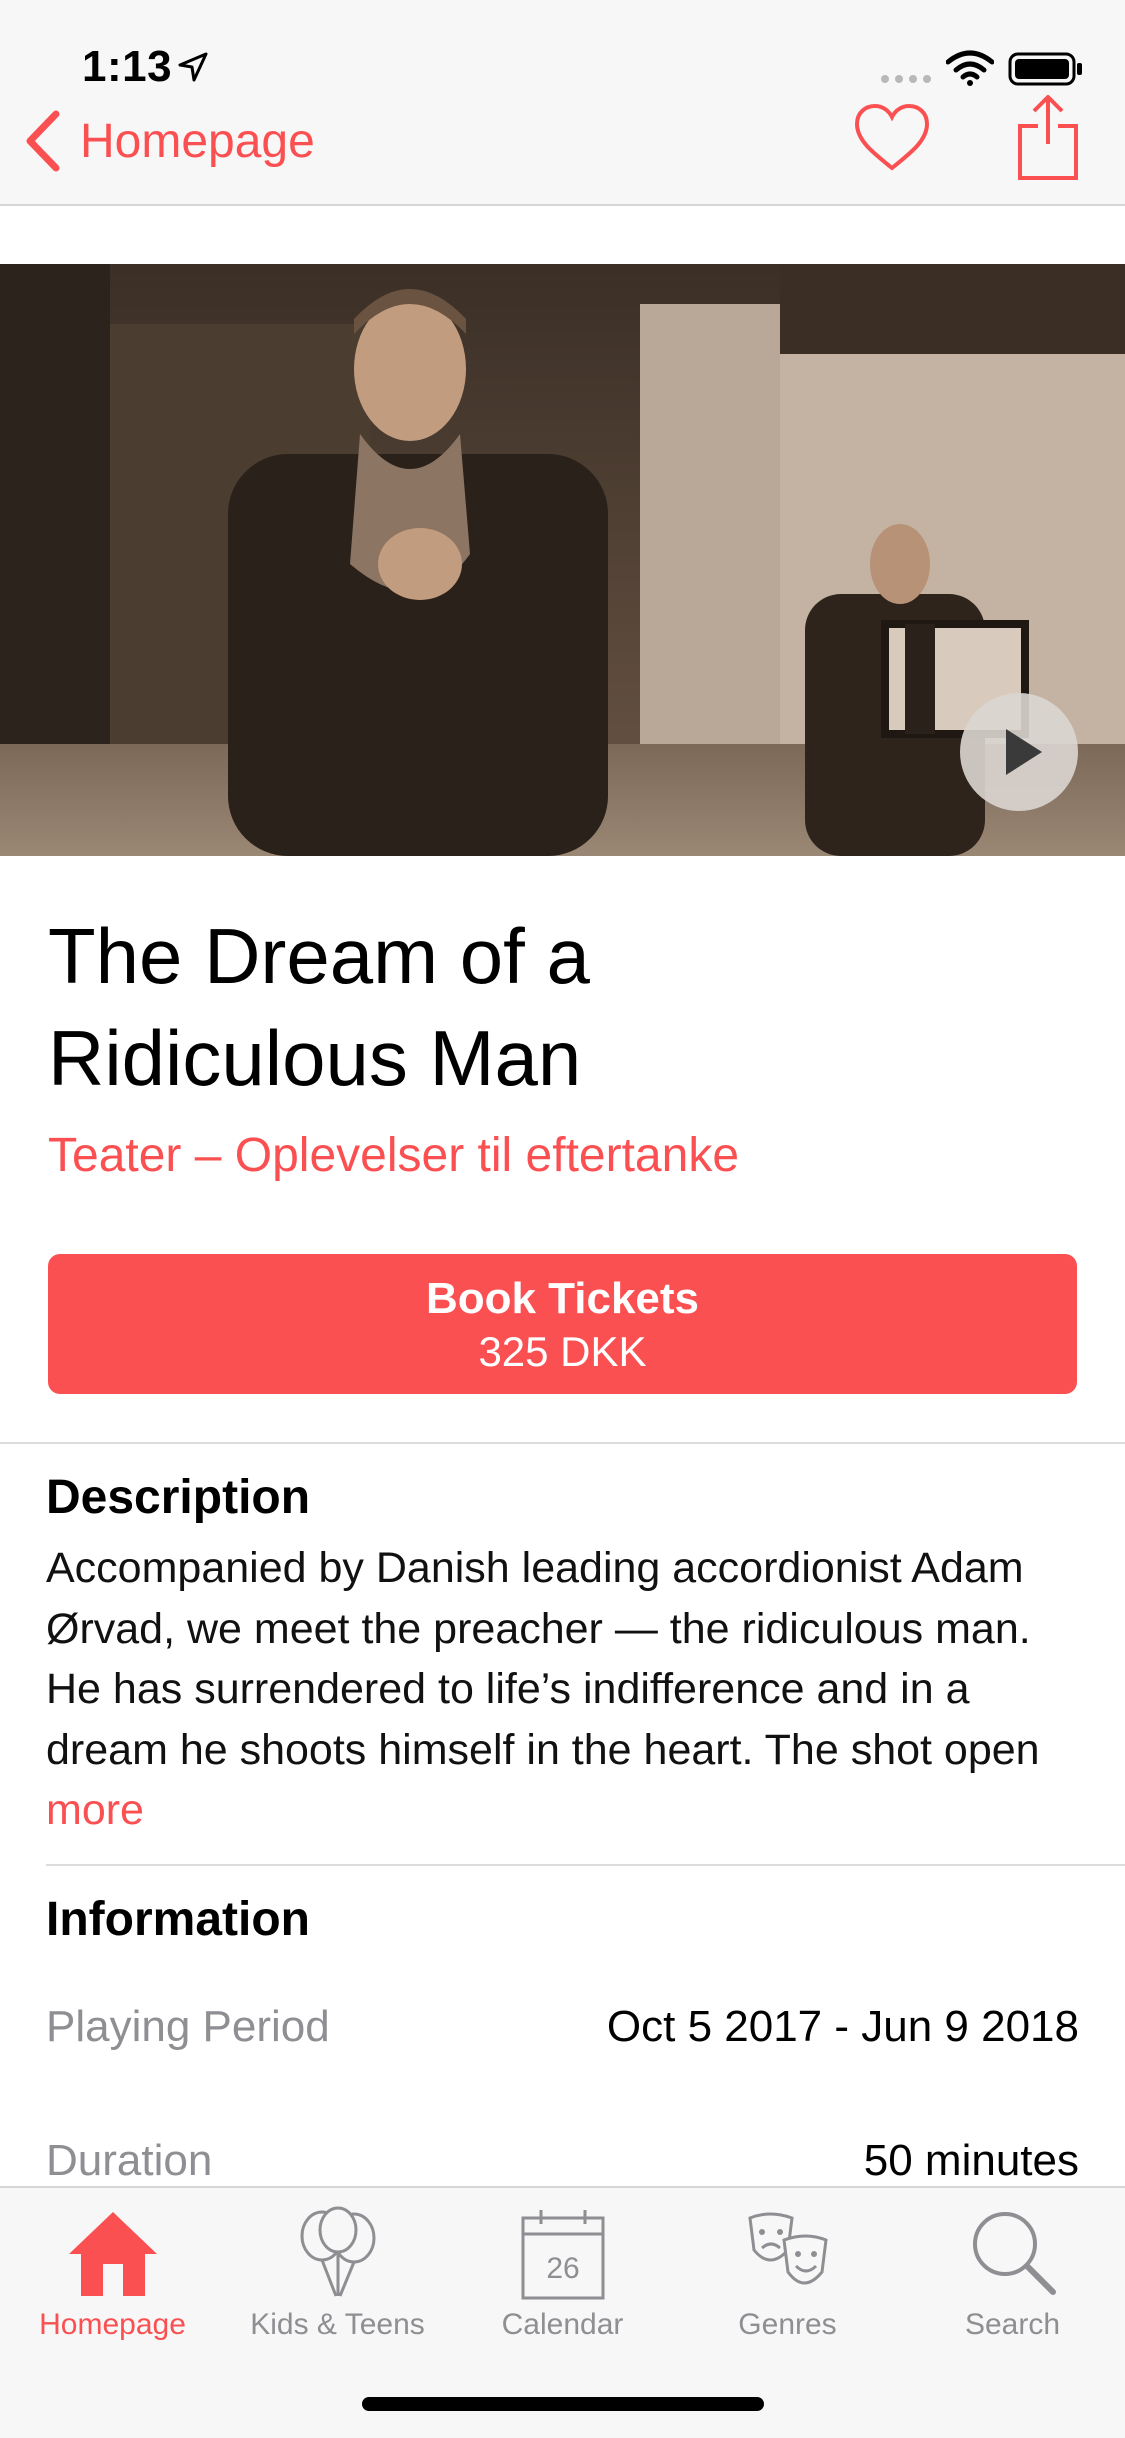 The width and height of the screenshot is (1125, 2438). I want to click on play-video-button, so click(1019, 752).